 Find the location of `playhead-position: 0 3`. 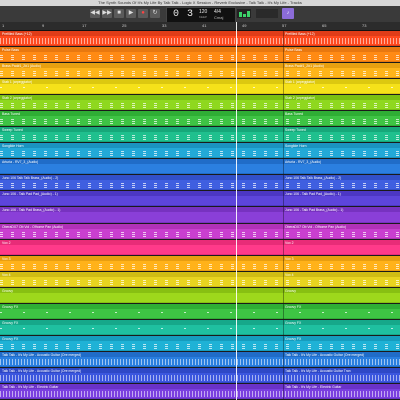

playhead-position: 0 3 is located at coordinates (184, 14).